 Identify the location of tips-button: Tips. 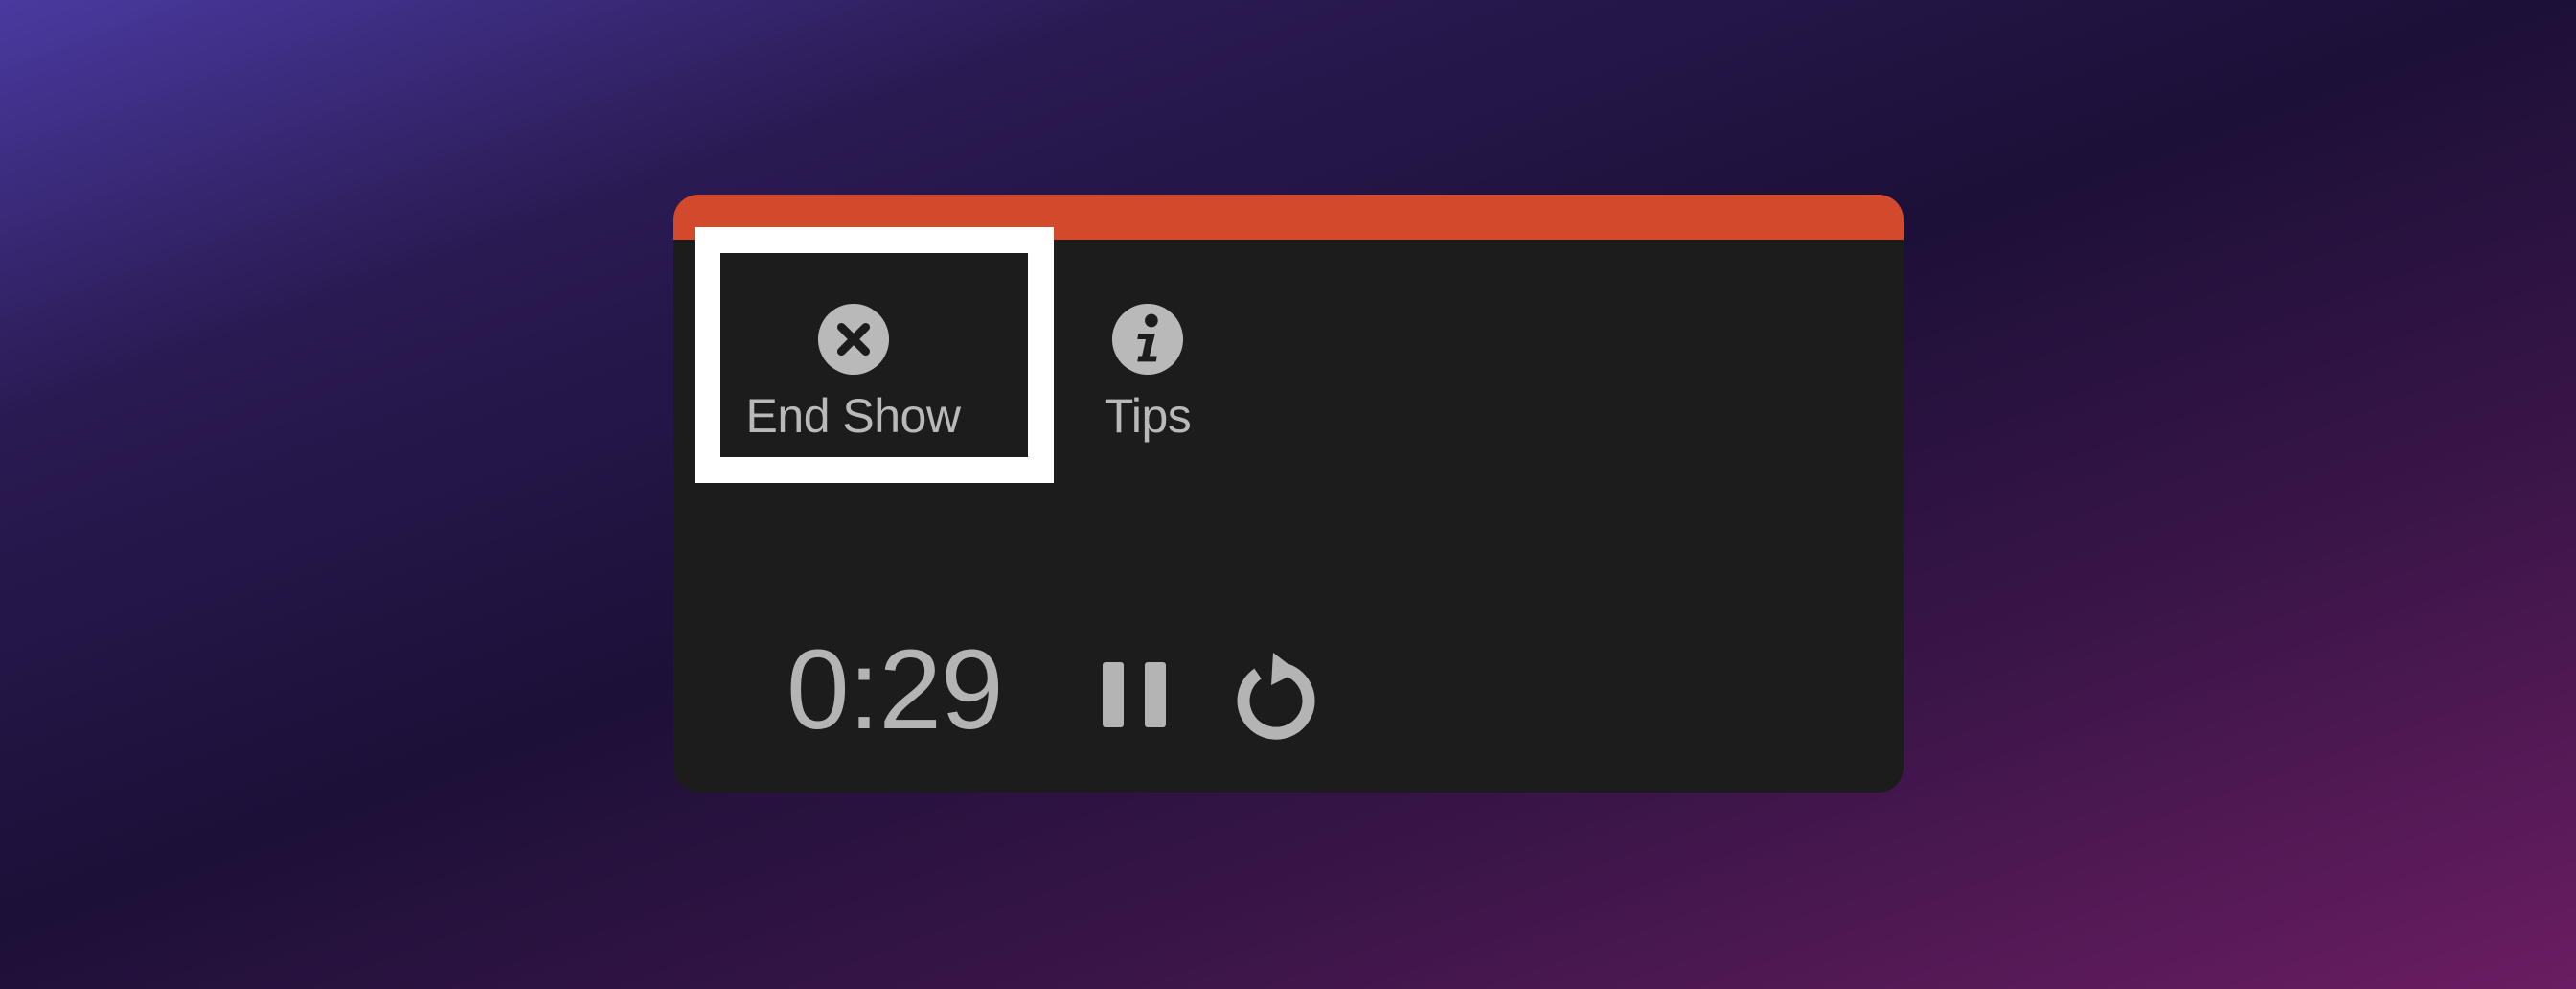
(1148, 371).